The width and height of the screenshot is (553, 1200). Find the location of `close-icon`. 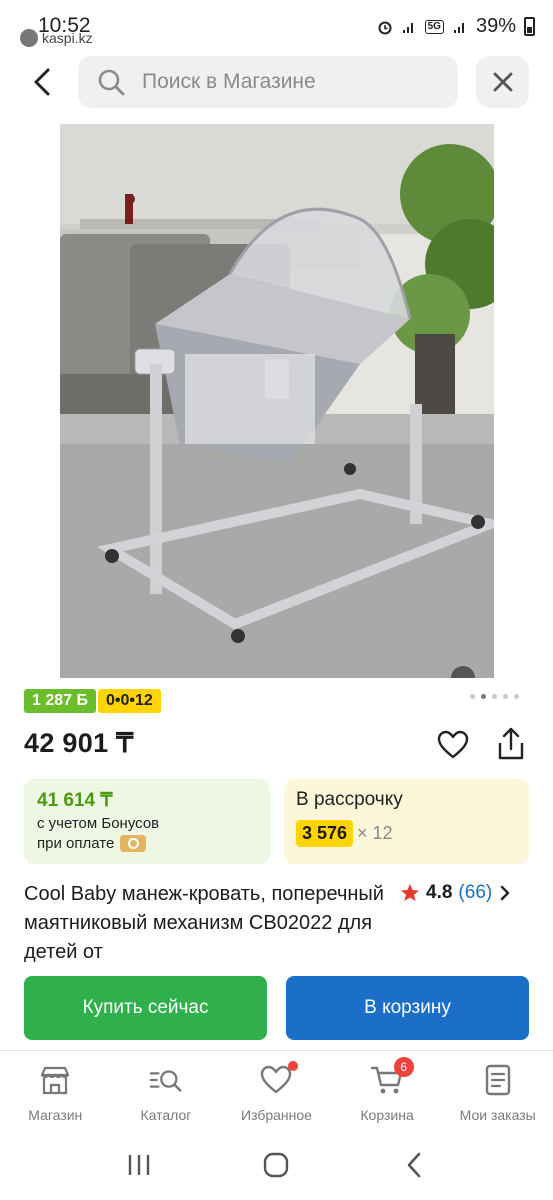

close-icon is located at coordinates (502, 82).